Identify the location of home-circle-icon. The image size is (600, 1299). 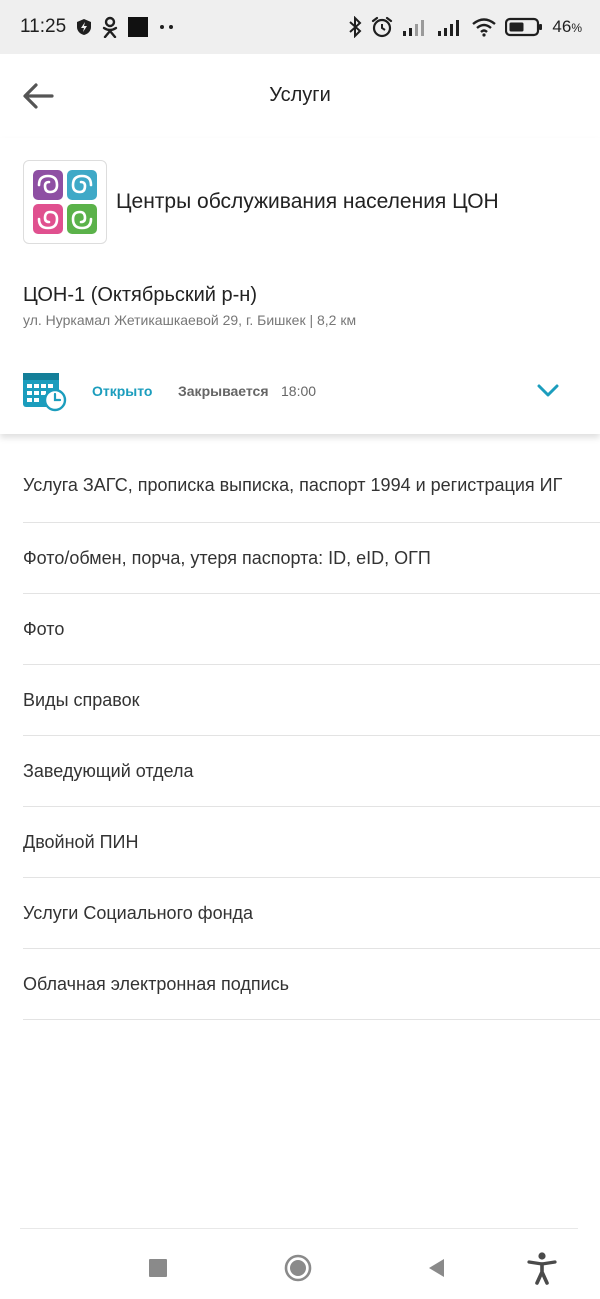
(298, 1268).